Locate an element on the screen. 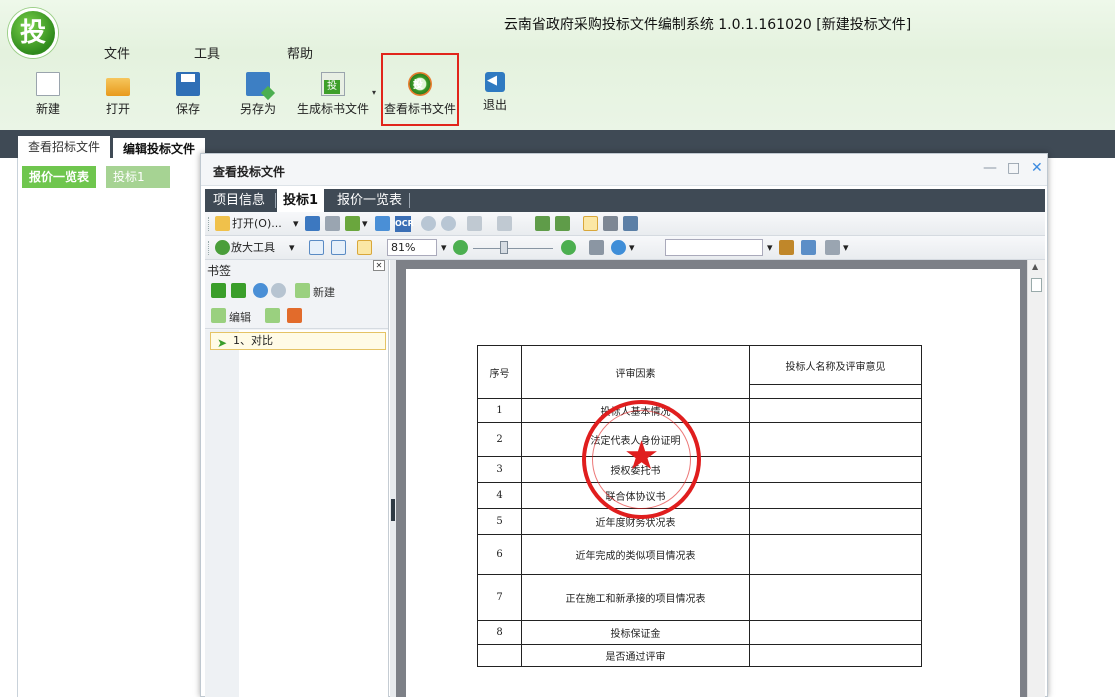 This screenshot has width=1115, height=697. search-web-icon is located at coordinates (618, 247).